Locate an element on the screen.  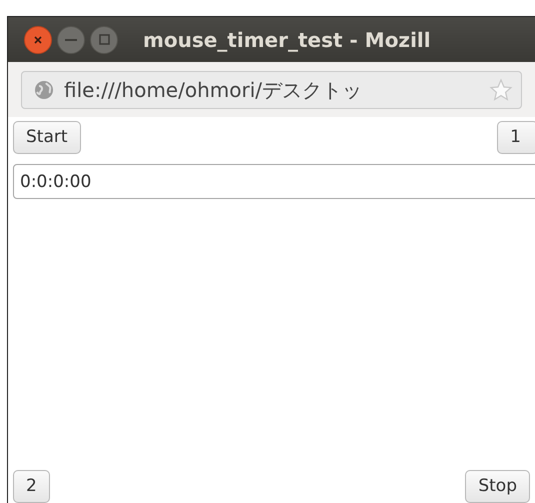
minimize-icon is located at coordinates (71, 39).